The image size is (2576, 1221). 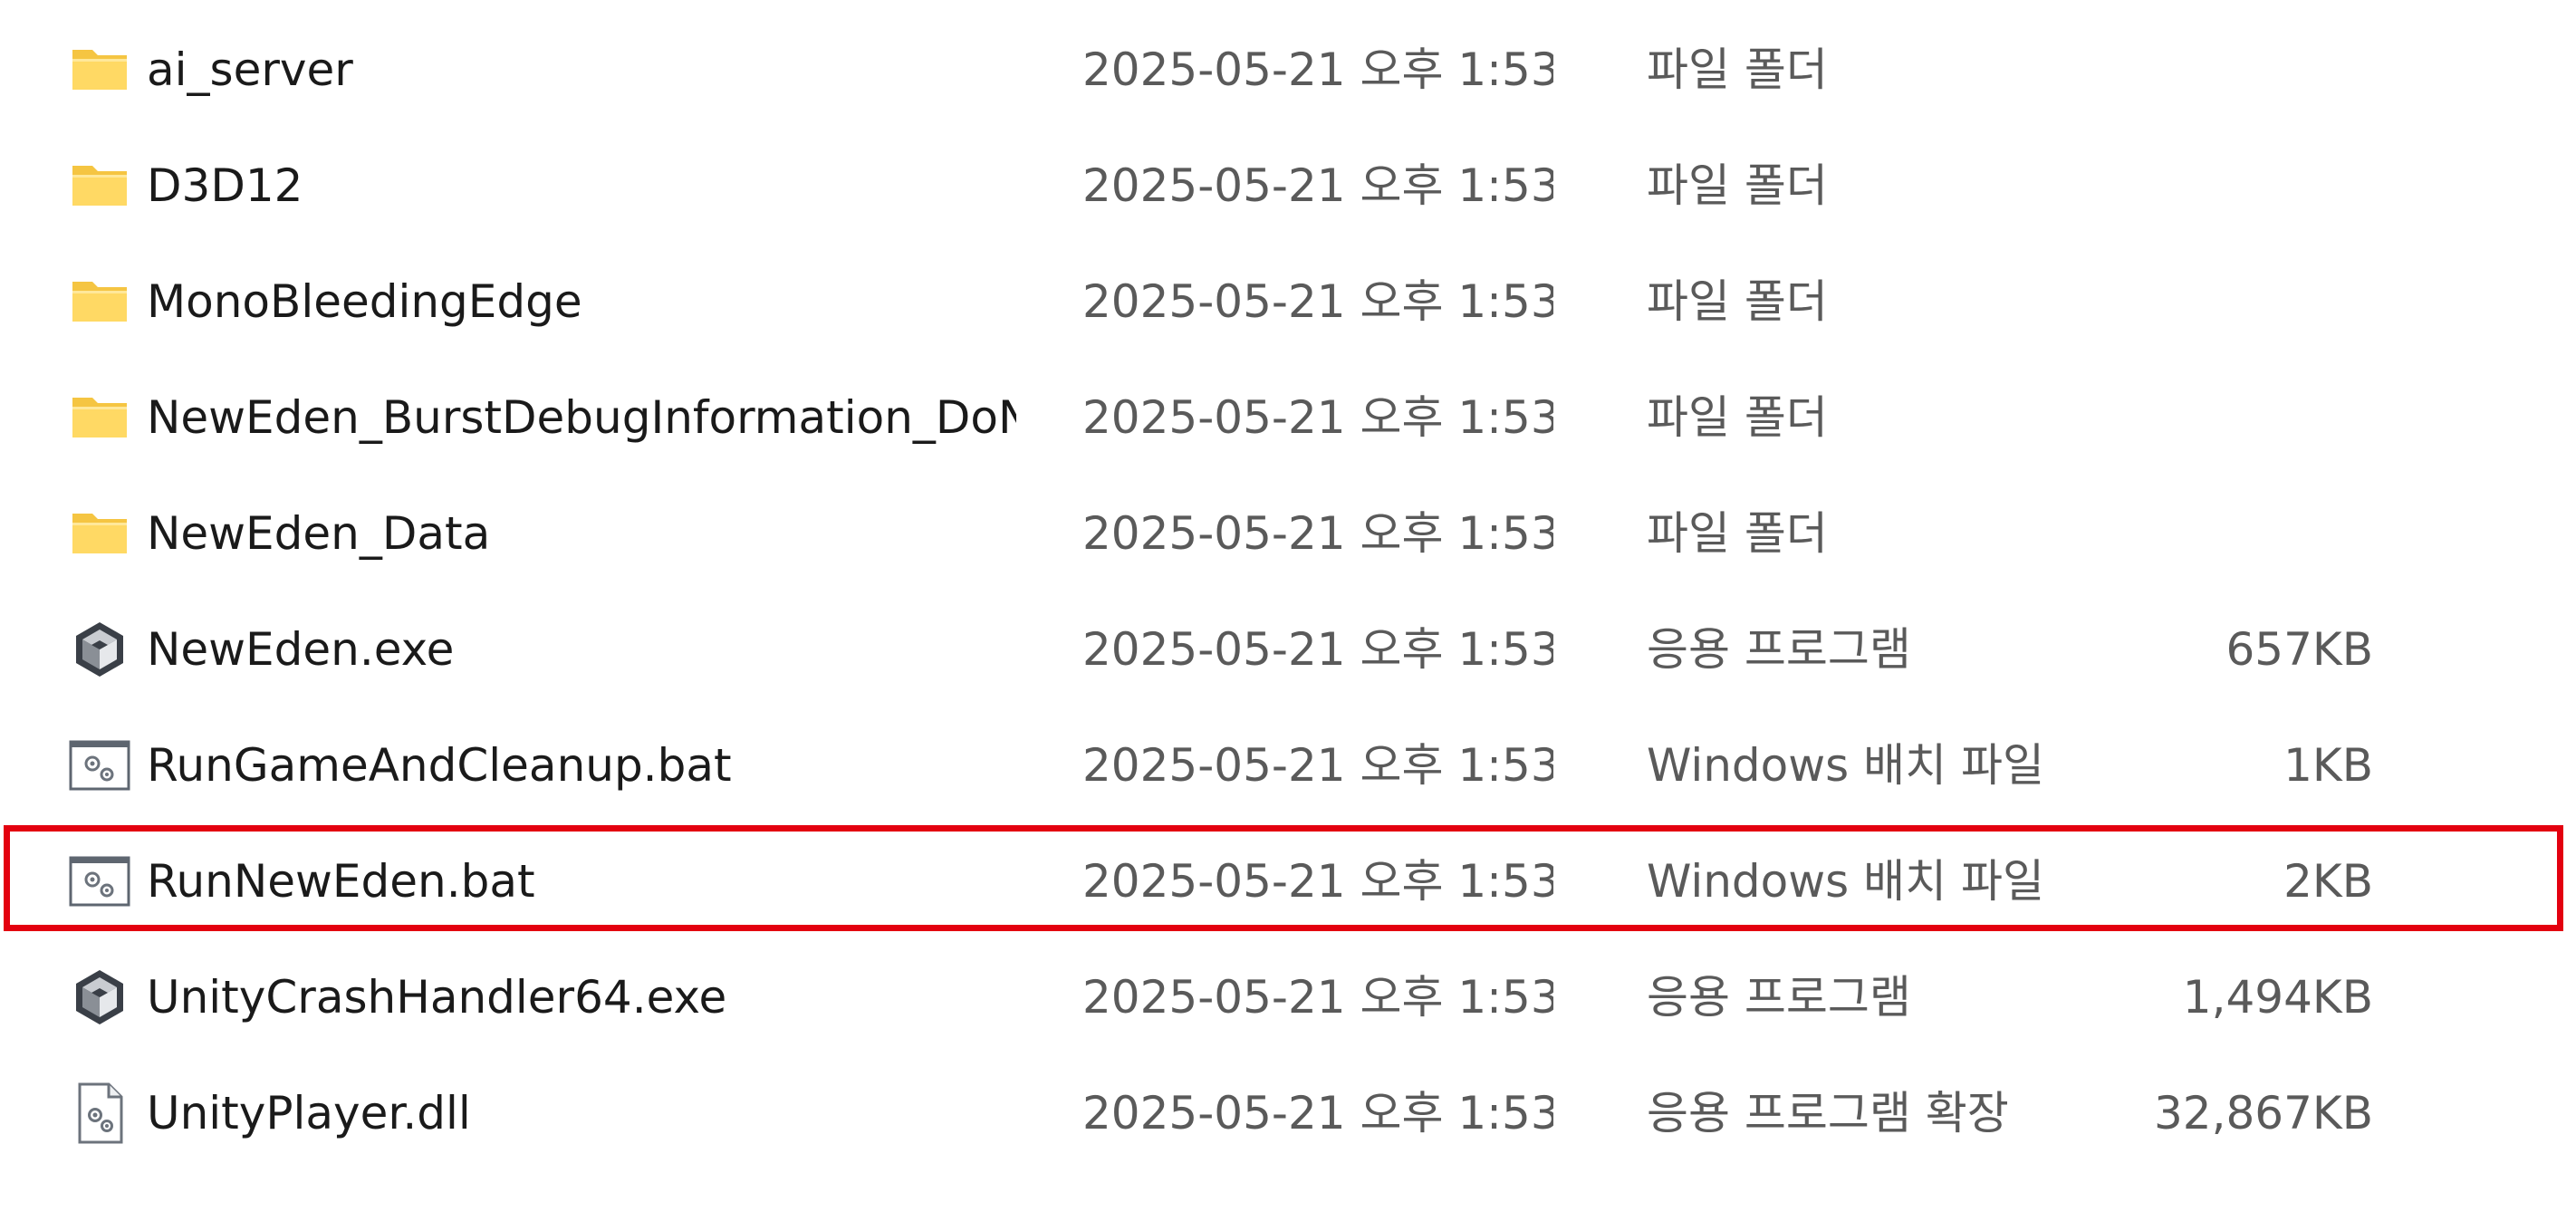 I want to click on file-name: ai_server, so click(x=250, y=69).